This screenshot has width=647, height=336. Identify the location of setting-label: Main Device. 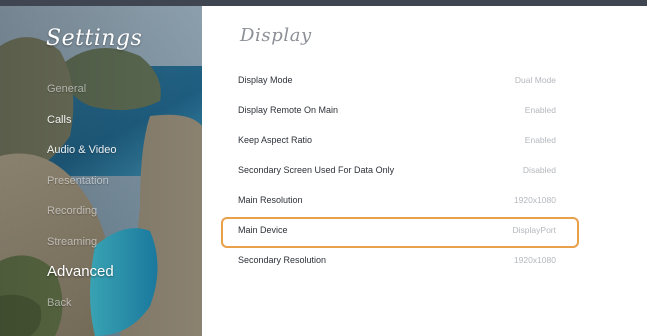
(263, 230).